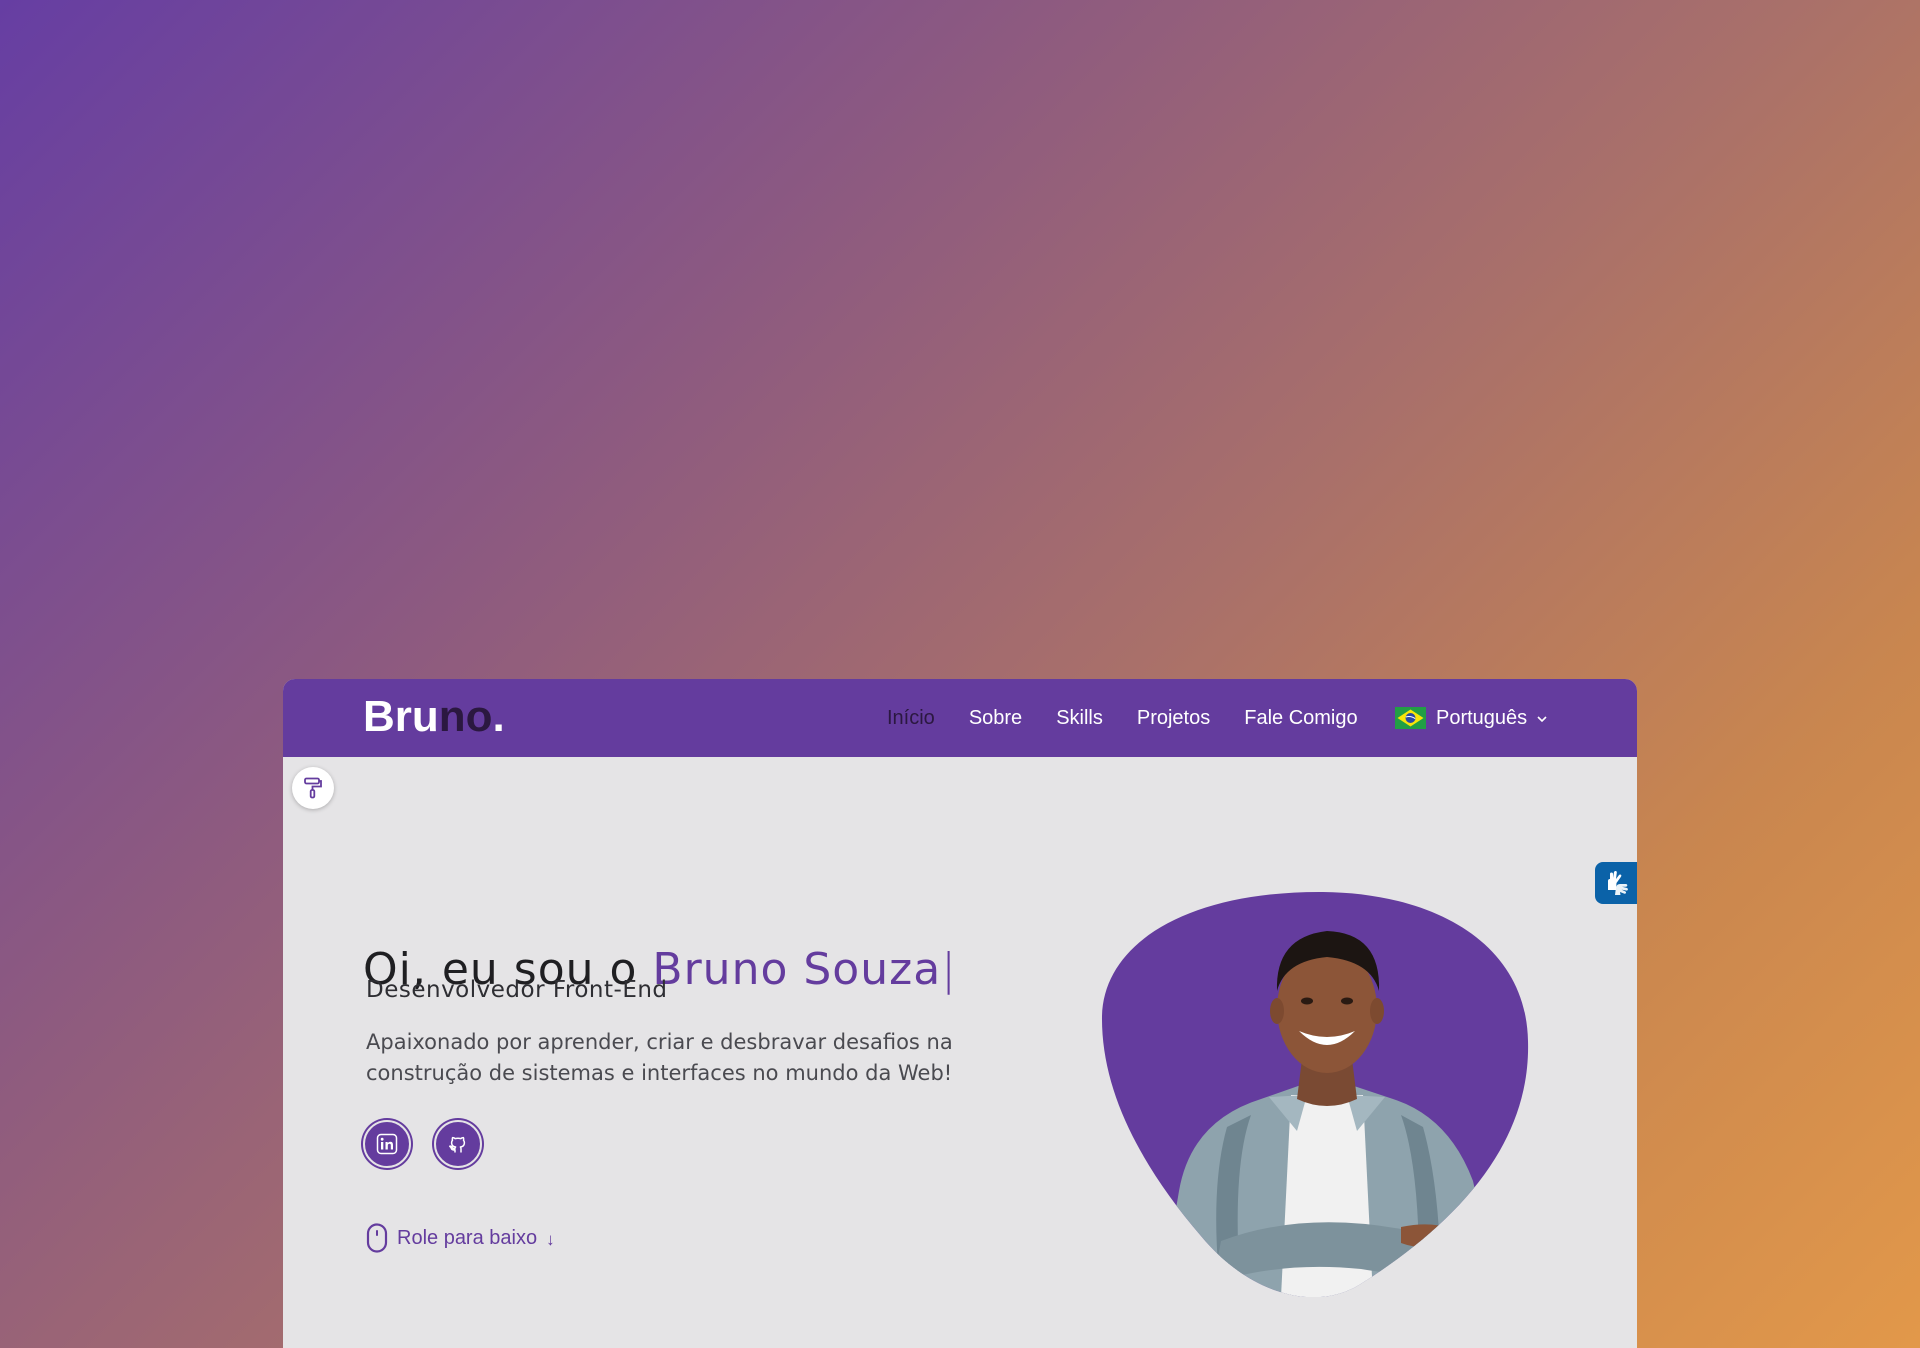 This screenshot has height=1348, width=1920. Describe the element at coordinates (911, 718) in the screenshot. I see `nav-link-inicio: Início` at that location.